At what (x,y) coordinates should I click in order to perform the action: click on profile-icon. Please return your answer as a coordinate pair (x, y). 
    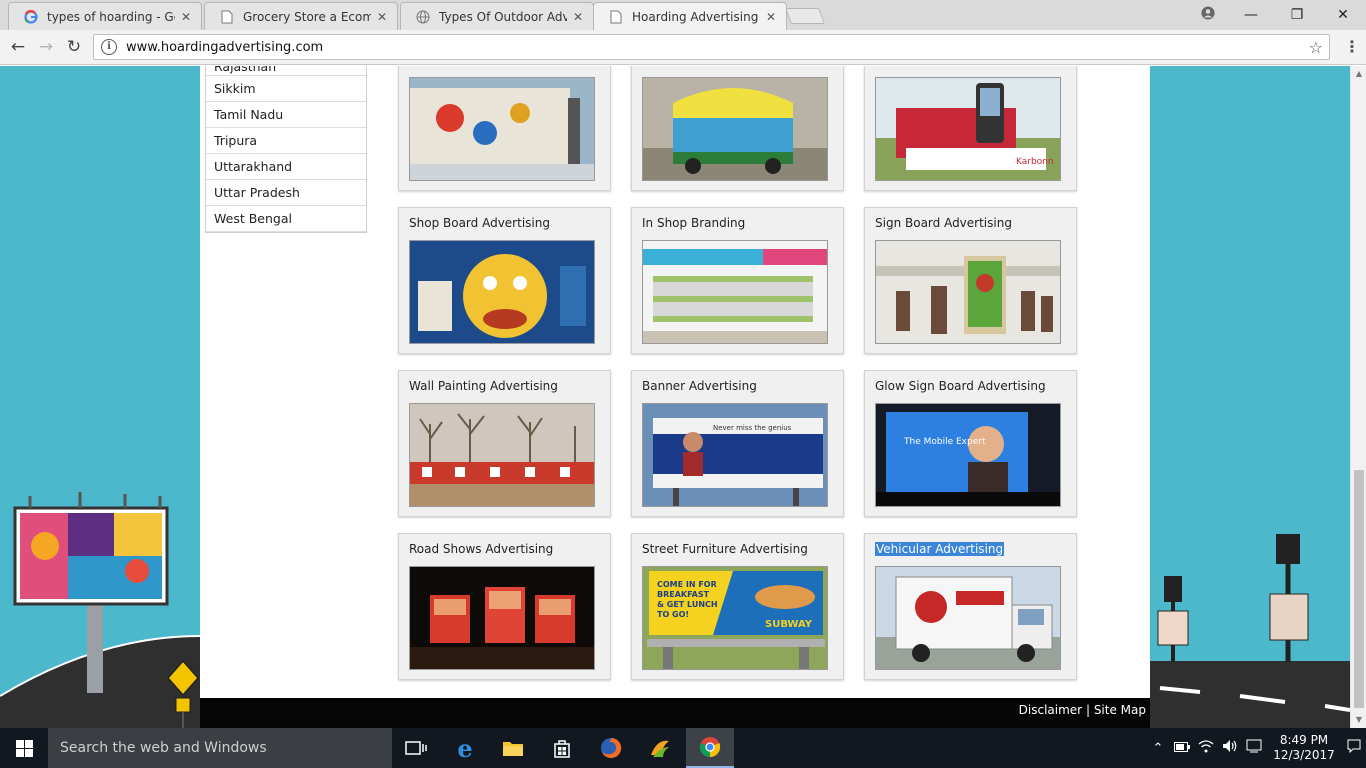
    Looking at the image, I should click on (1208, 15).